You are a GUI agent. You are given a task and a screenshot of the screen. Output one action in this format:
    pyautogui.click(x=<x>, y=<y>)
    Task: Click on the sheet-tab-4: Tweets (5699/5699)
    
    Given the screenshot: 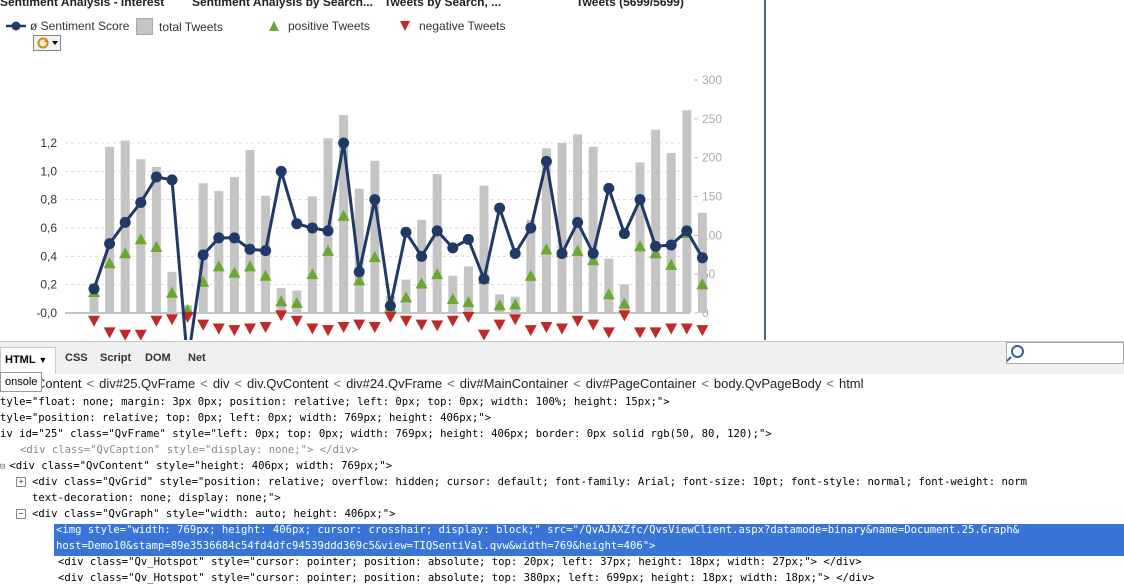 What is the action you would take?
    pyautogui.click(x=630, y=4)
    